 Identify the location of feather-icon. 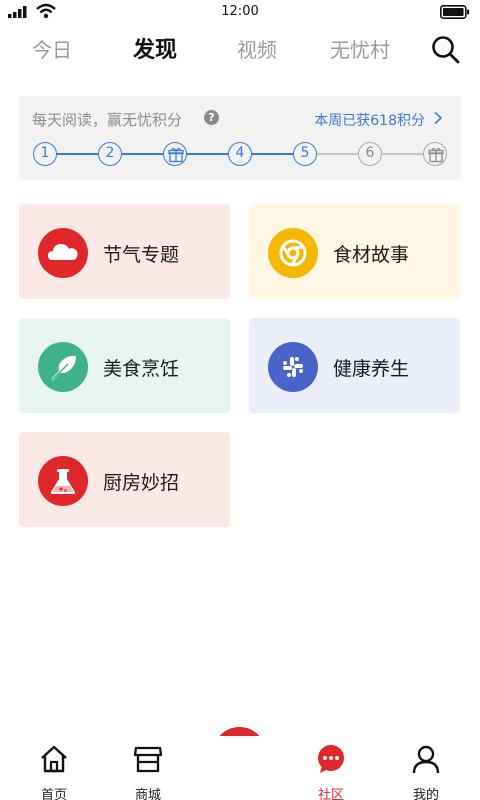
(63, 367).